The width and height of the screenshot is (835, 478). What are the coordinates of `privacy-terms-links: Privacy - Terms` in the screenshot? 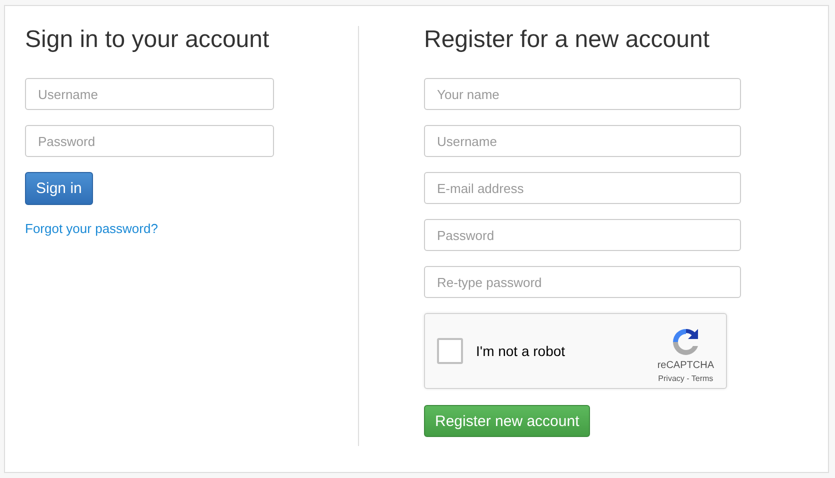 It's located at (686, 378).